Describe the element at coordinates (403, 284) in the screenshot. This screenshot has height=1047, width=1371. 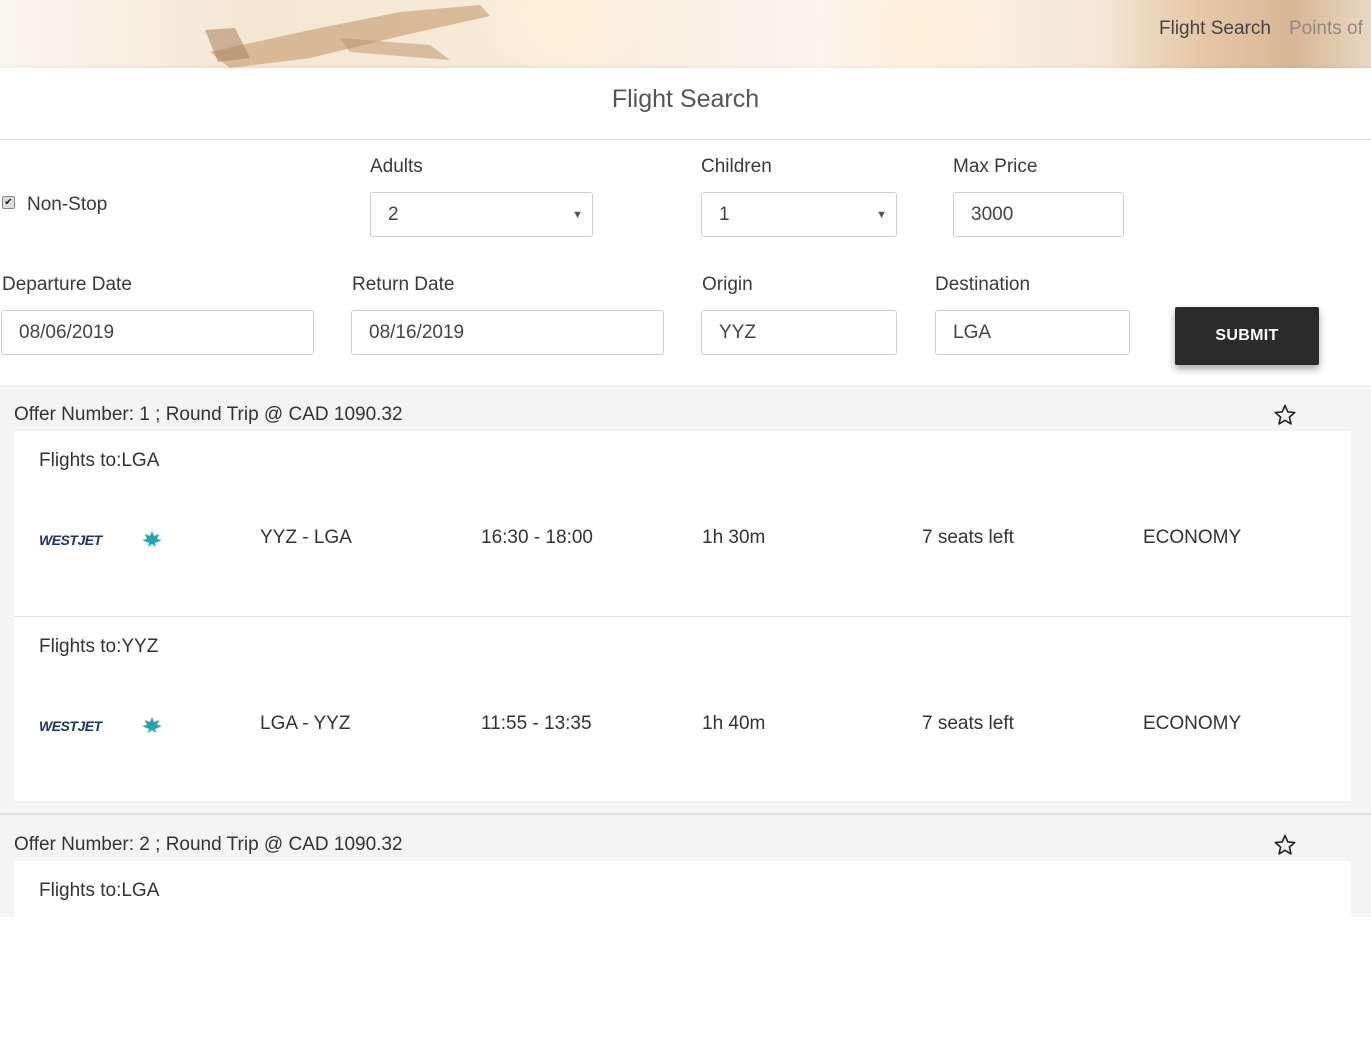
I see `return-date-label: Return Date` at that location.